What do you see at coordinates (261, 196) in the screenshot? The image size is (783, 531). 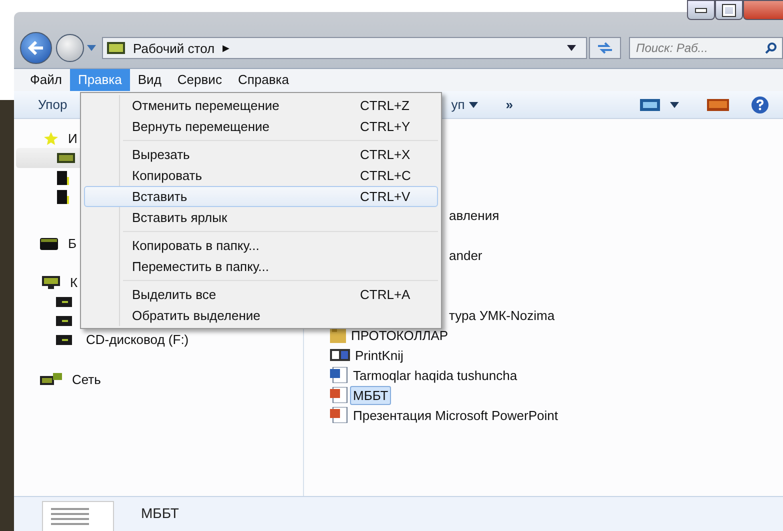 I see `menu-item: Вставить CTRL+V` at bounding box center [261, 196].